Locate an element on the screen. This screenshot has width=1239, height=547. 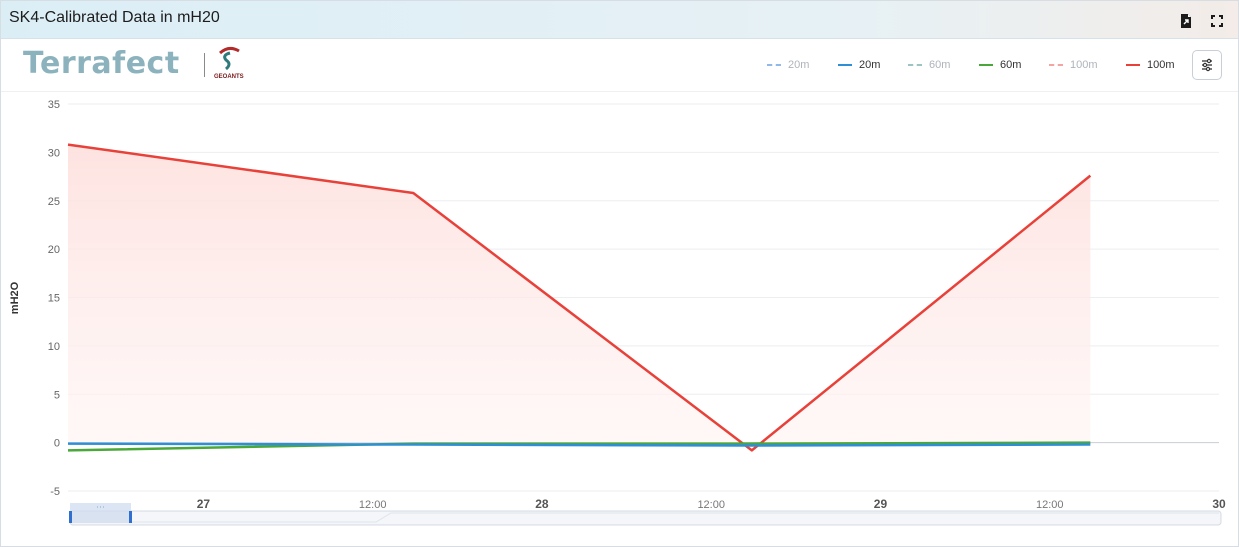
series-line-20m is located at coordinates (579, 444).